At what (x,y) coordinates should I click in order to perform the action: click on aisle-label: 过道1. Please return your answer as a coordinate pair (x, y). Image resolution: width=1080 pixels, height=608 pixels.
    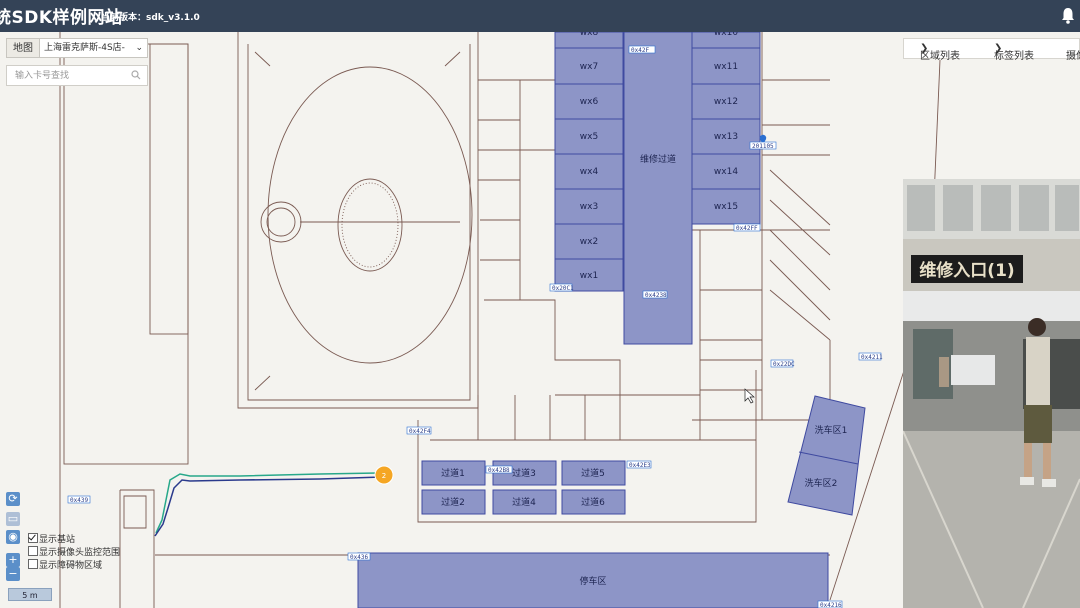
    Looking at the image, I should click on (453, 473).